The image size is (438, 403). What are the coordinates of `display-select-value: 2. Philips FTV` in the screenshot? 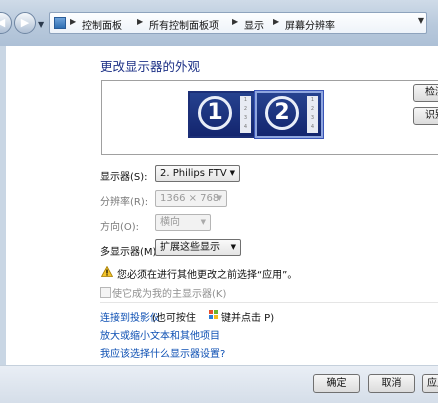 It's located at (193, 173).